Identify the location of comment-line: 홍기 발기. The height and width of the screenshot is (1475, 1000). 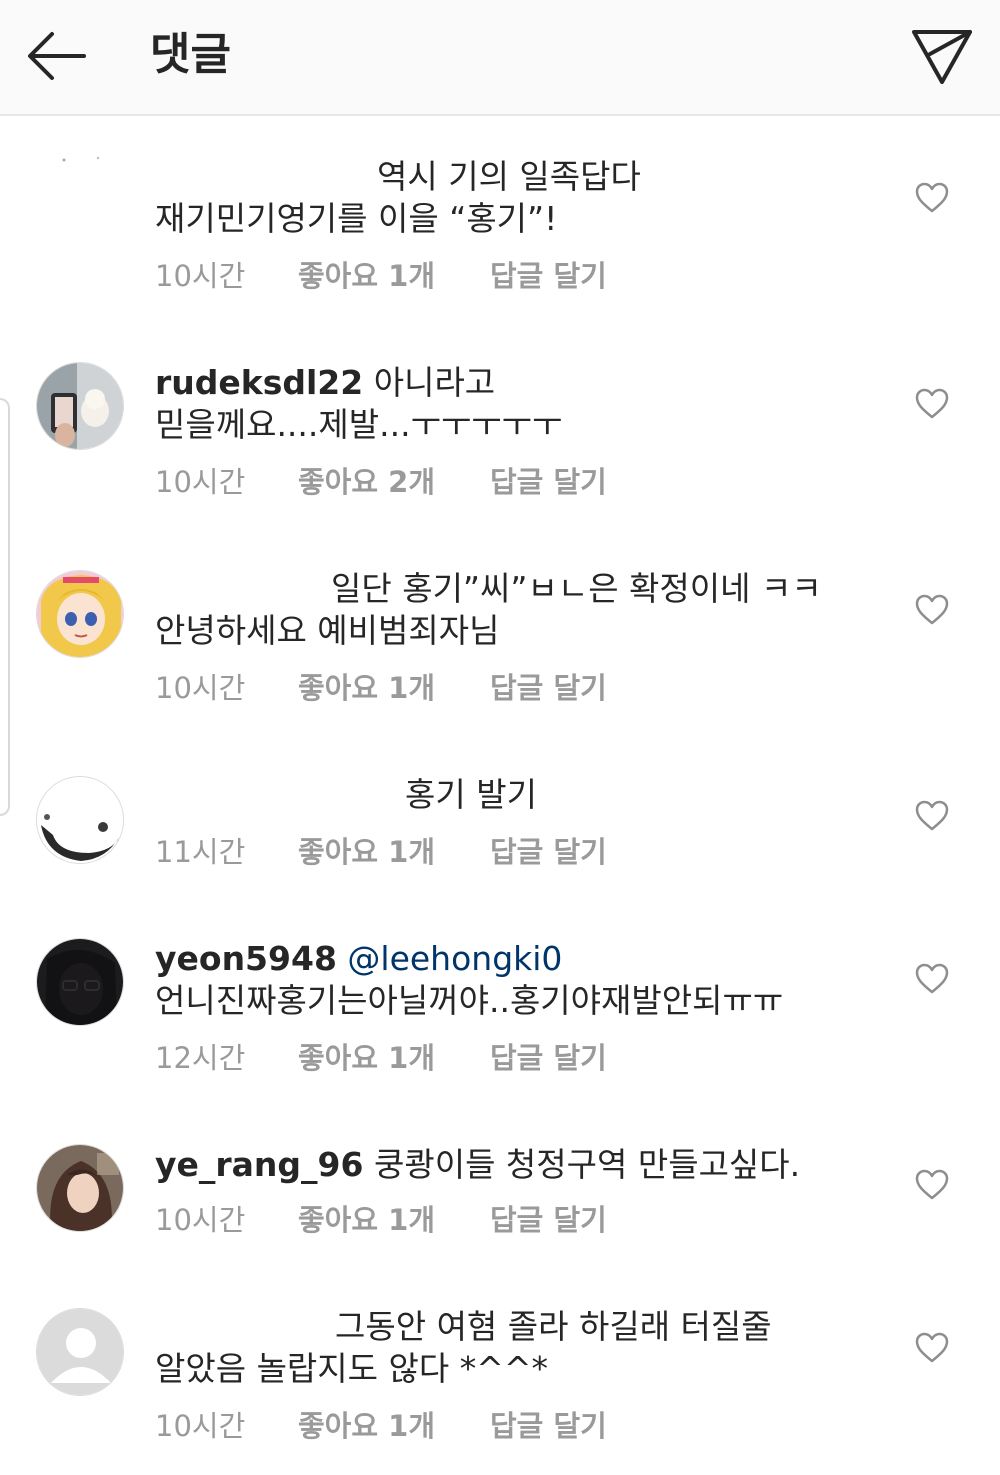
(471, 794).